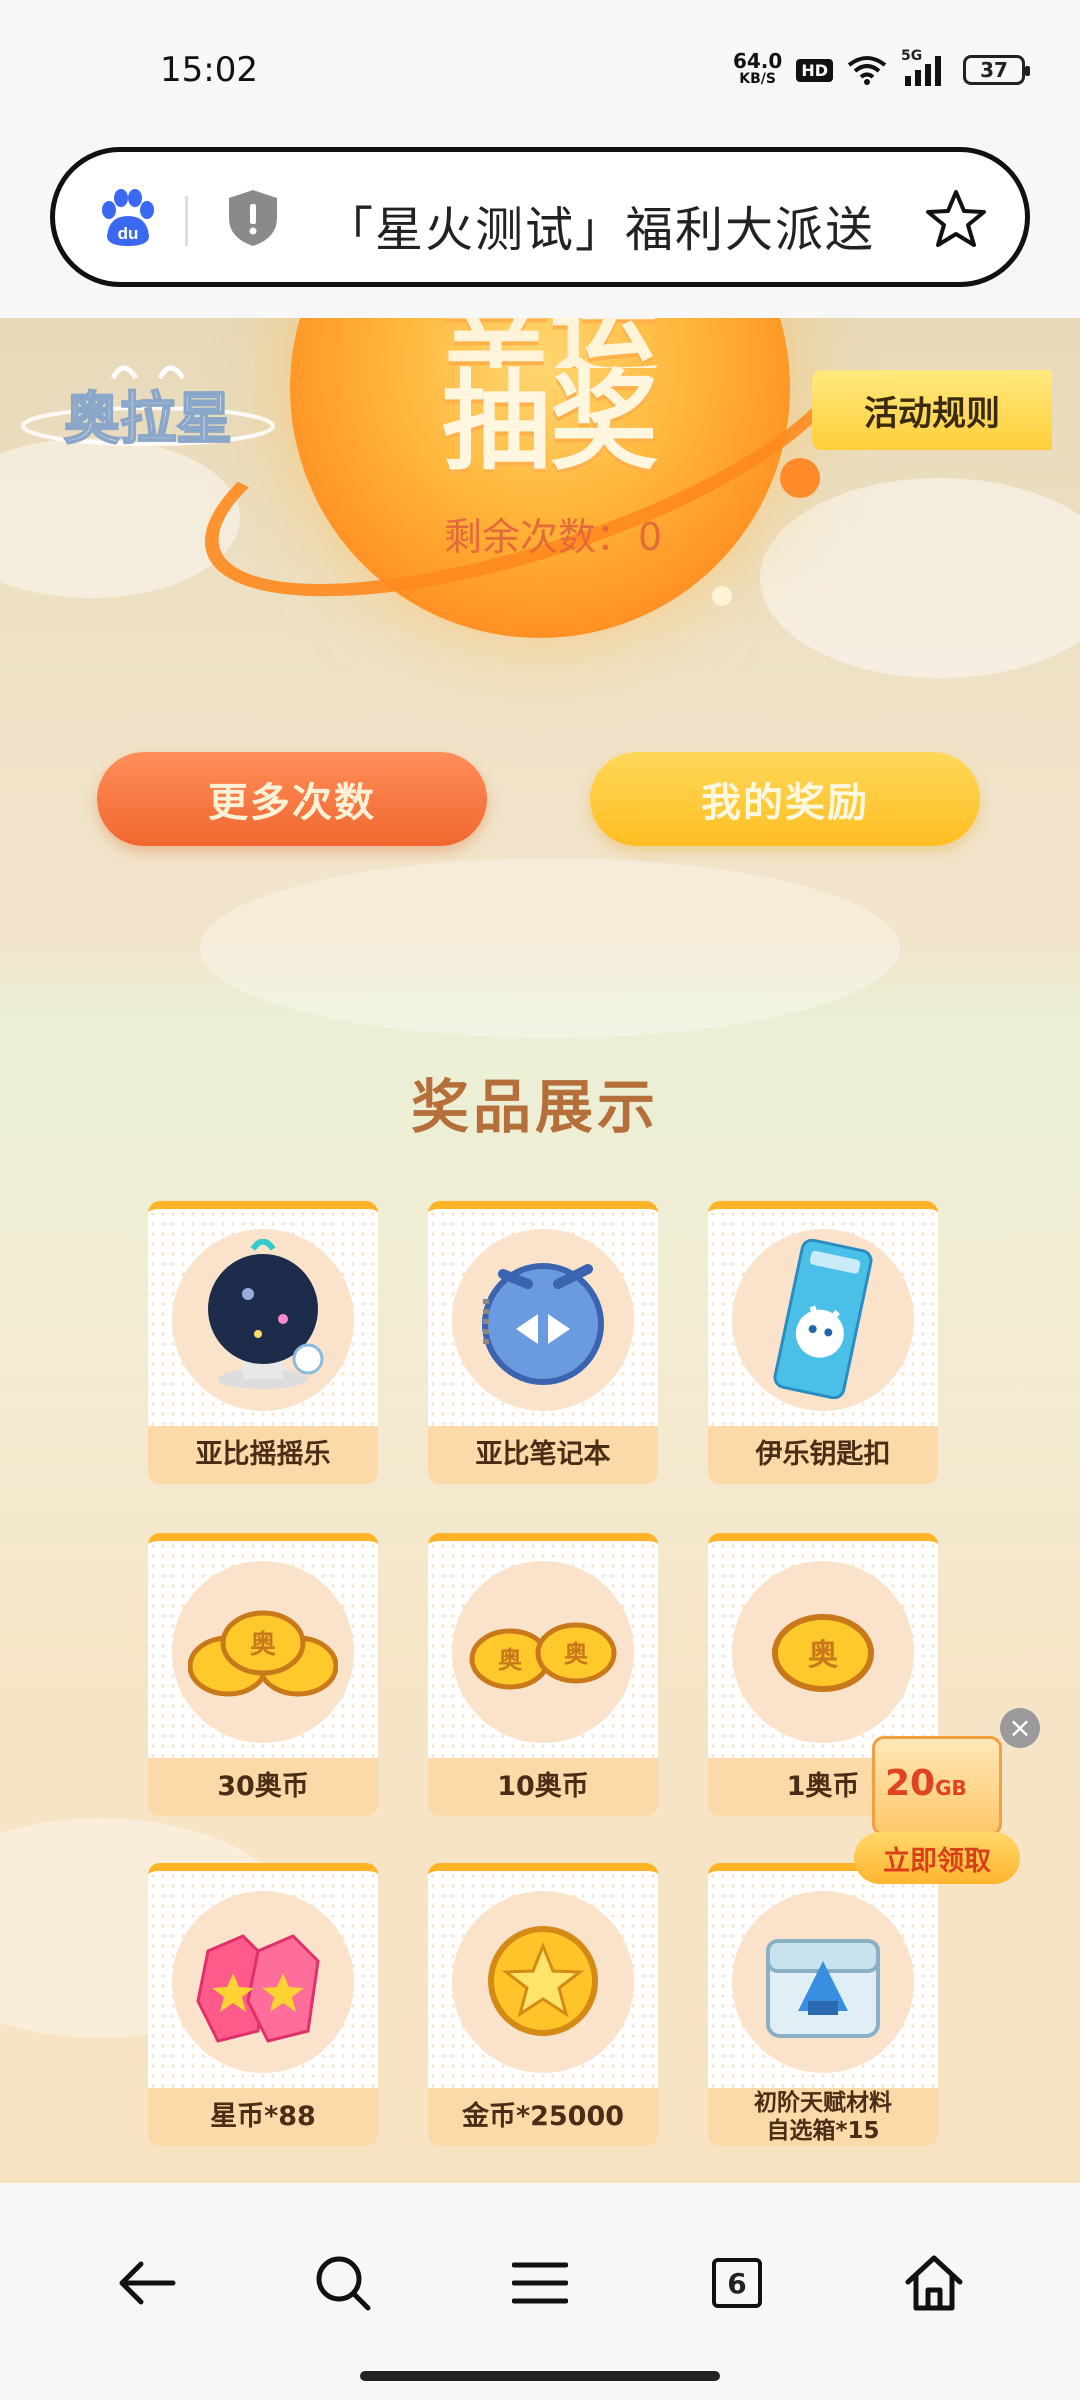 The height and width of the screenshot is (2400, 1080). I want to click on lottery-title: 幸运 抽奖, so click(550, 398).